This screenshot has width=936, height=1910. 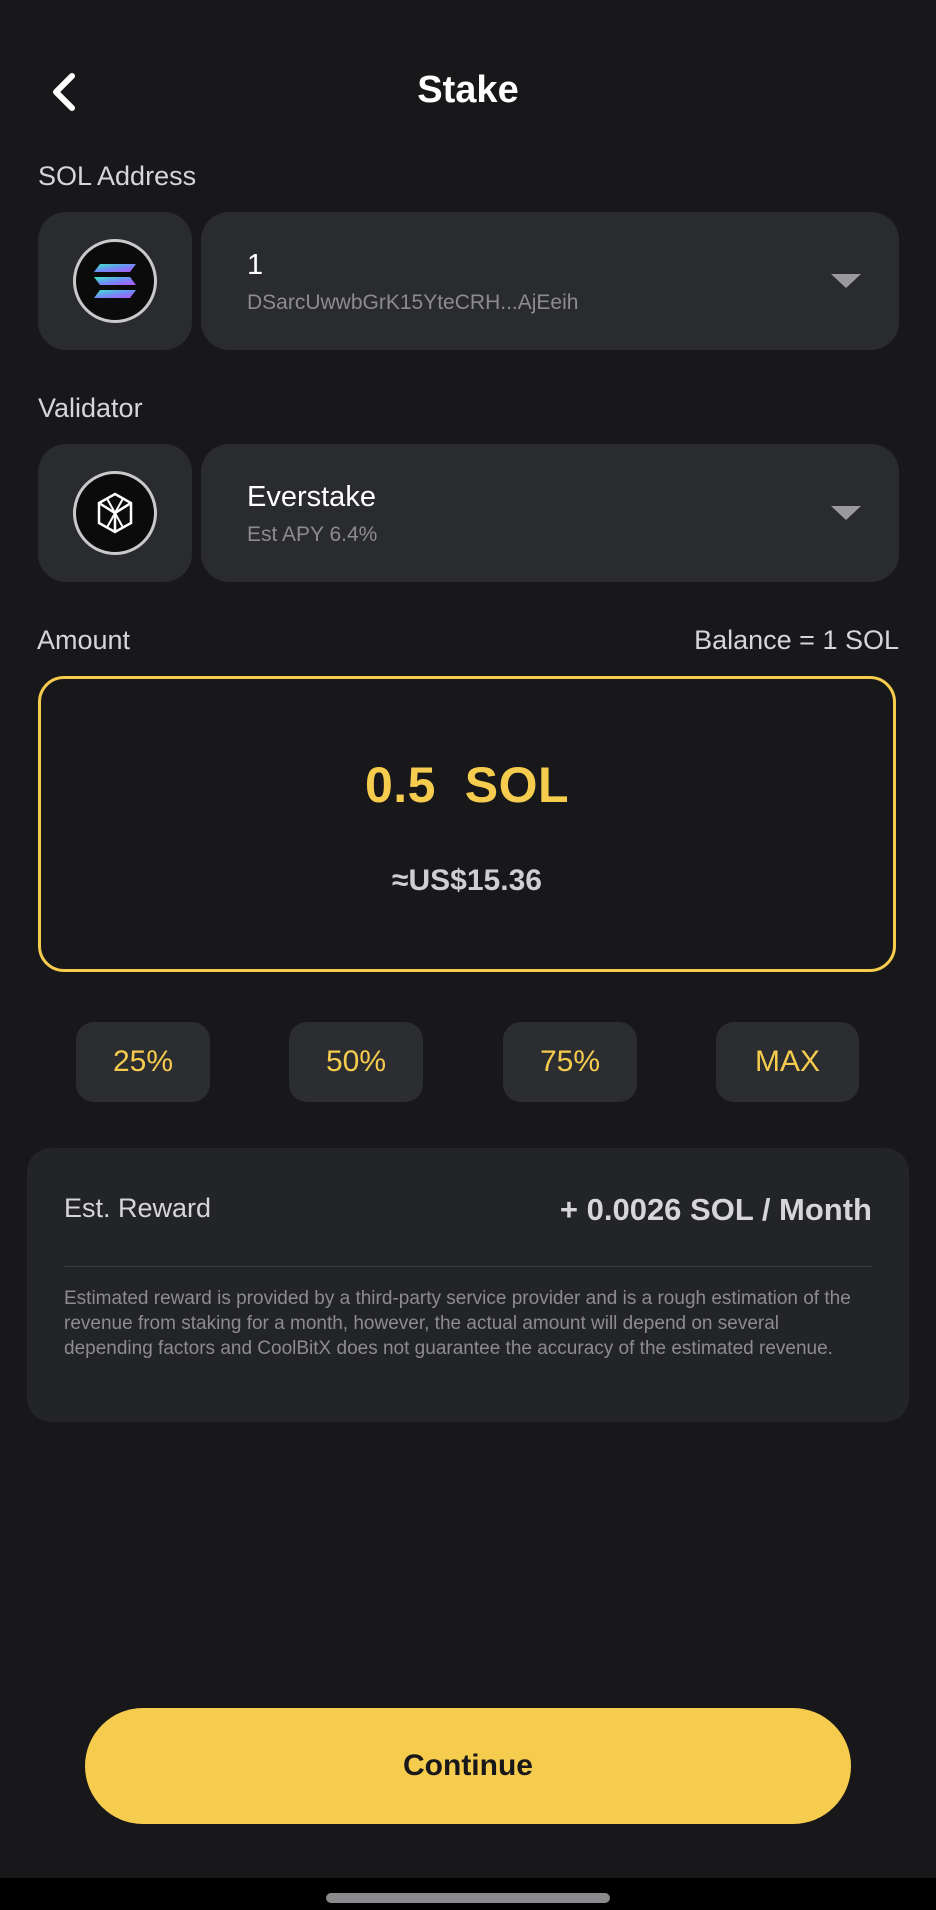 I want to click on everstake-logo-icon, so click(x=115, y=513).